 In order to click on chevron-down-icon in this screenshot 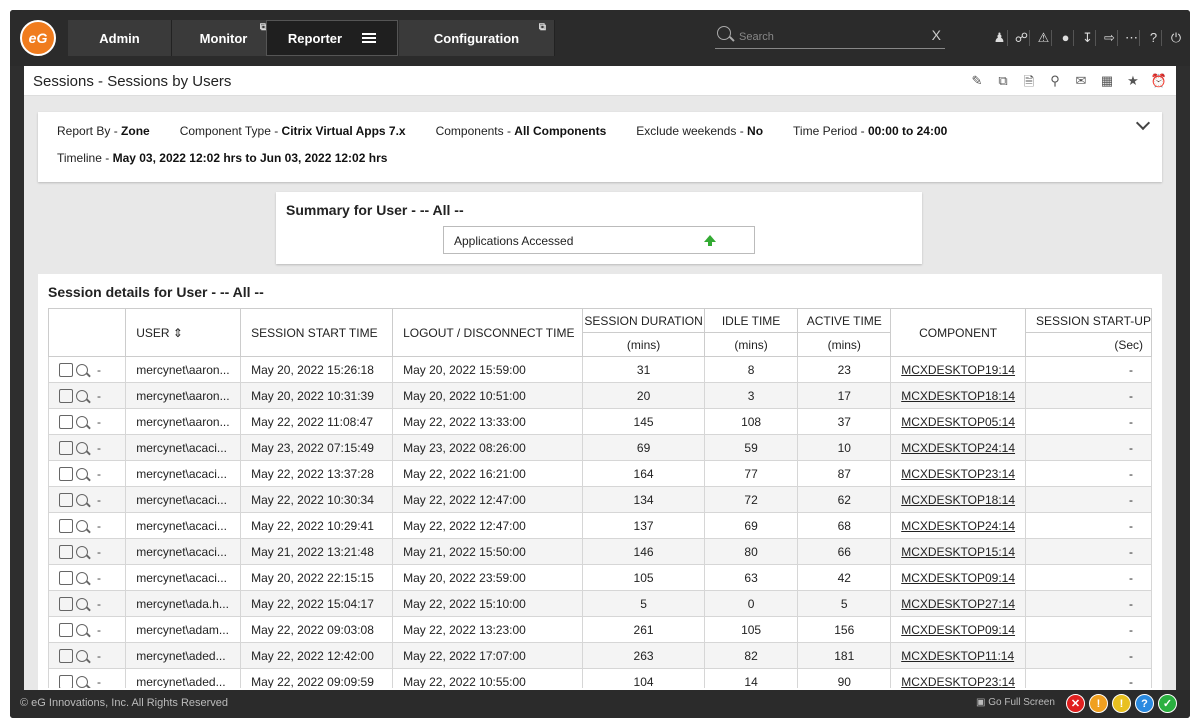, I will do `click(1143, 123)`.